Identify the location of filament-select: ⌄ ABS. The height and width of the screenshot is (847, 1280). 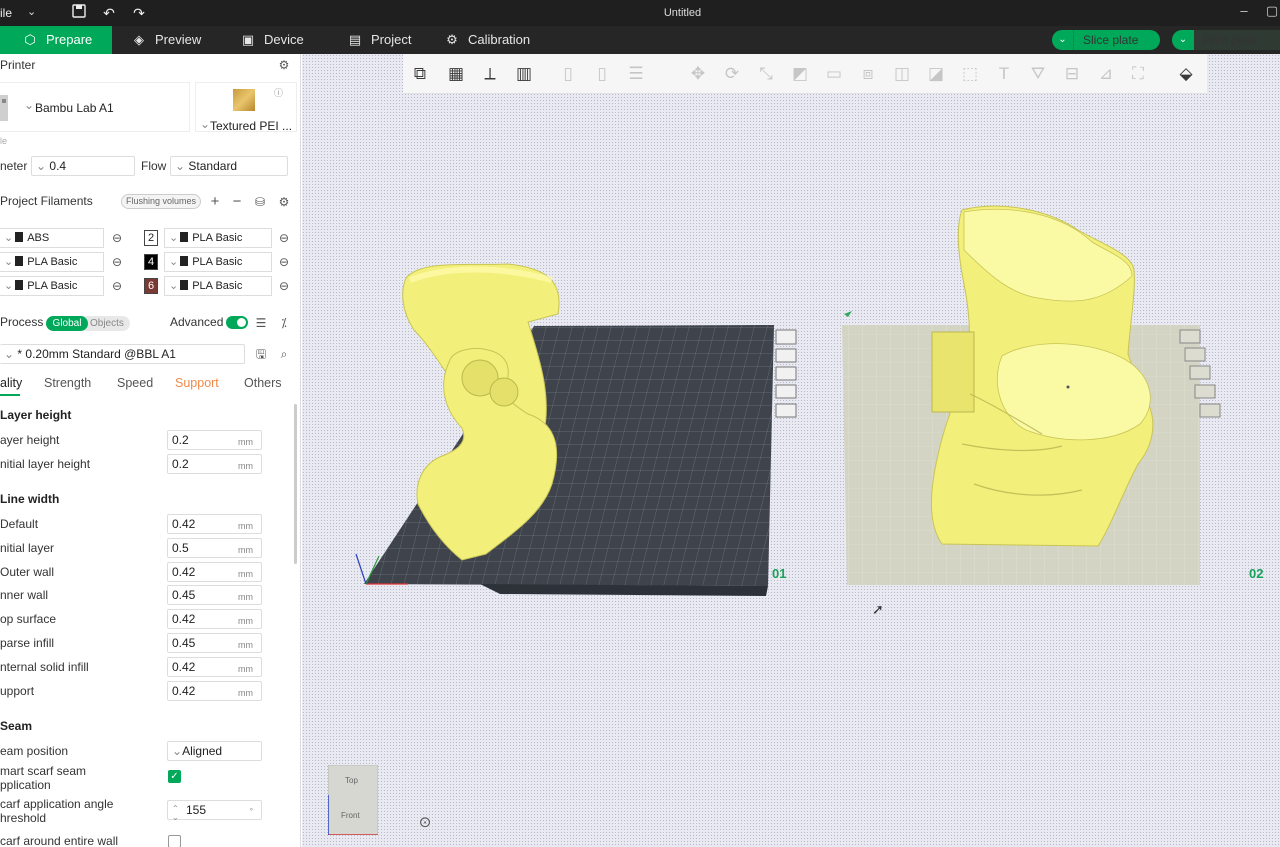
(52, 238).